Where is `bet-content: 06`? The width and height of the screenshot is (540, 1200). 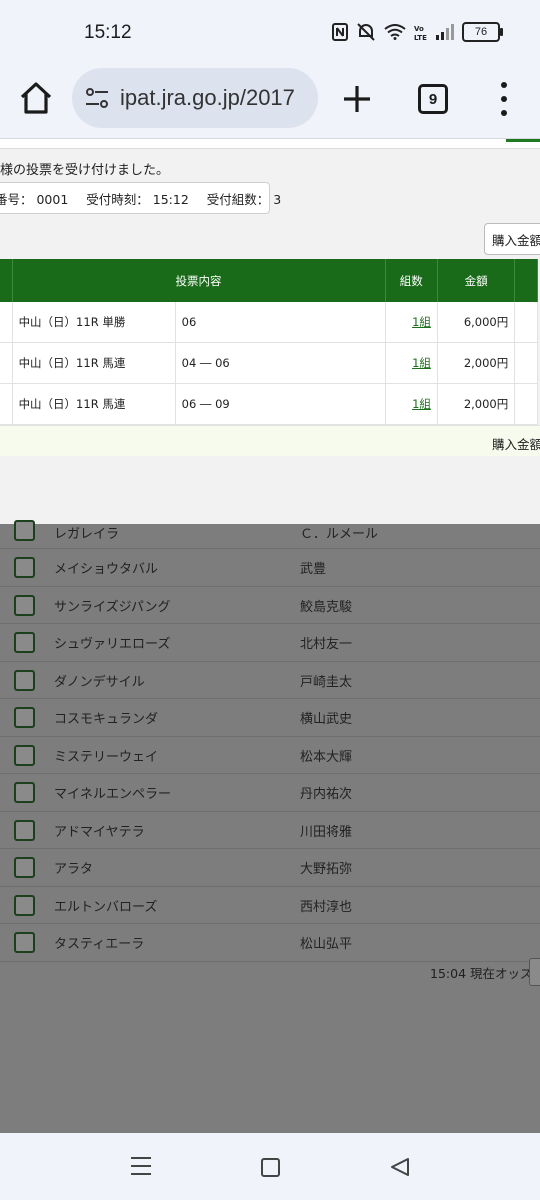 bet-content: 06 is located at coordinates (280, 322).